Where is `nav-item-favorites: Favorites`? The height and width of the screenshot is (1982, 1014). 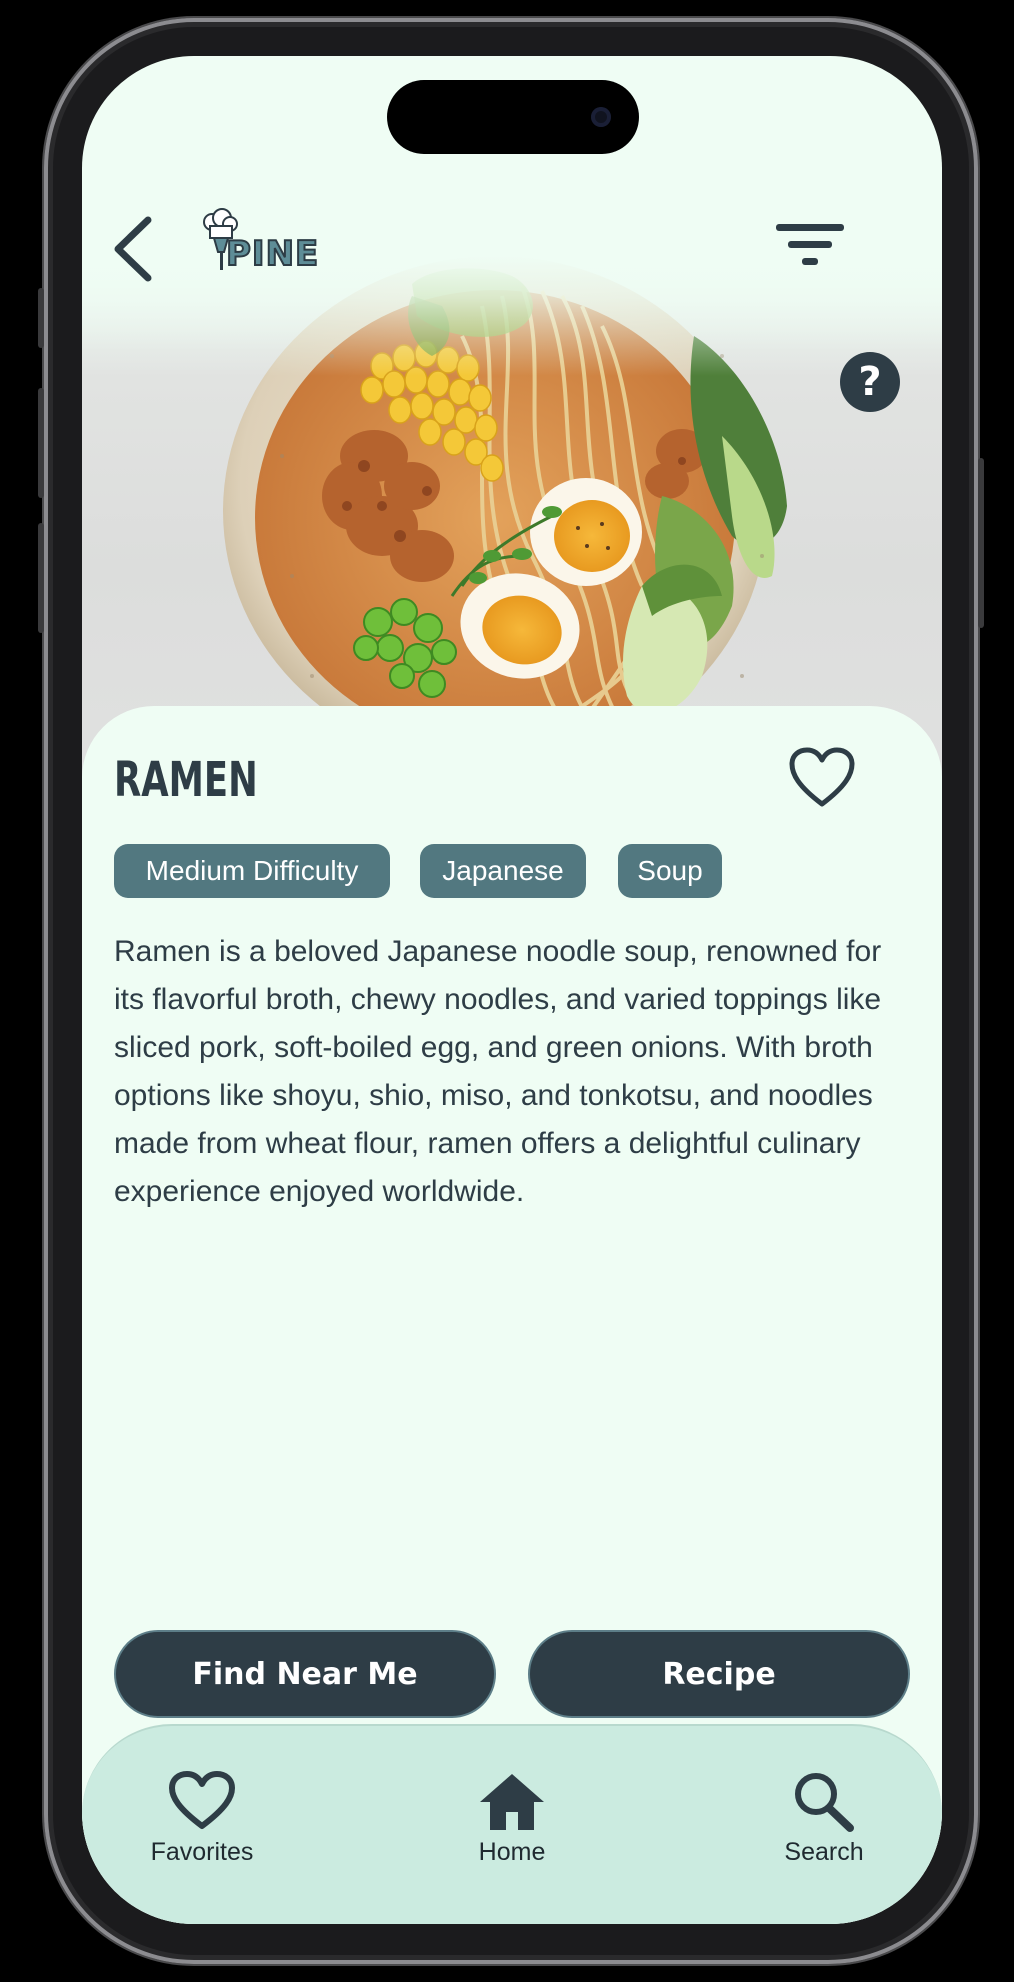 nav-item-favorites: Favorites is located at coordinates (202, 1830).